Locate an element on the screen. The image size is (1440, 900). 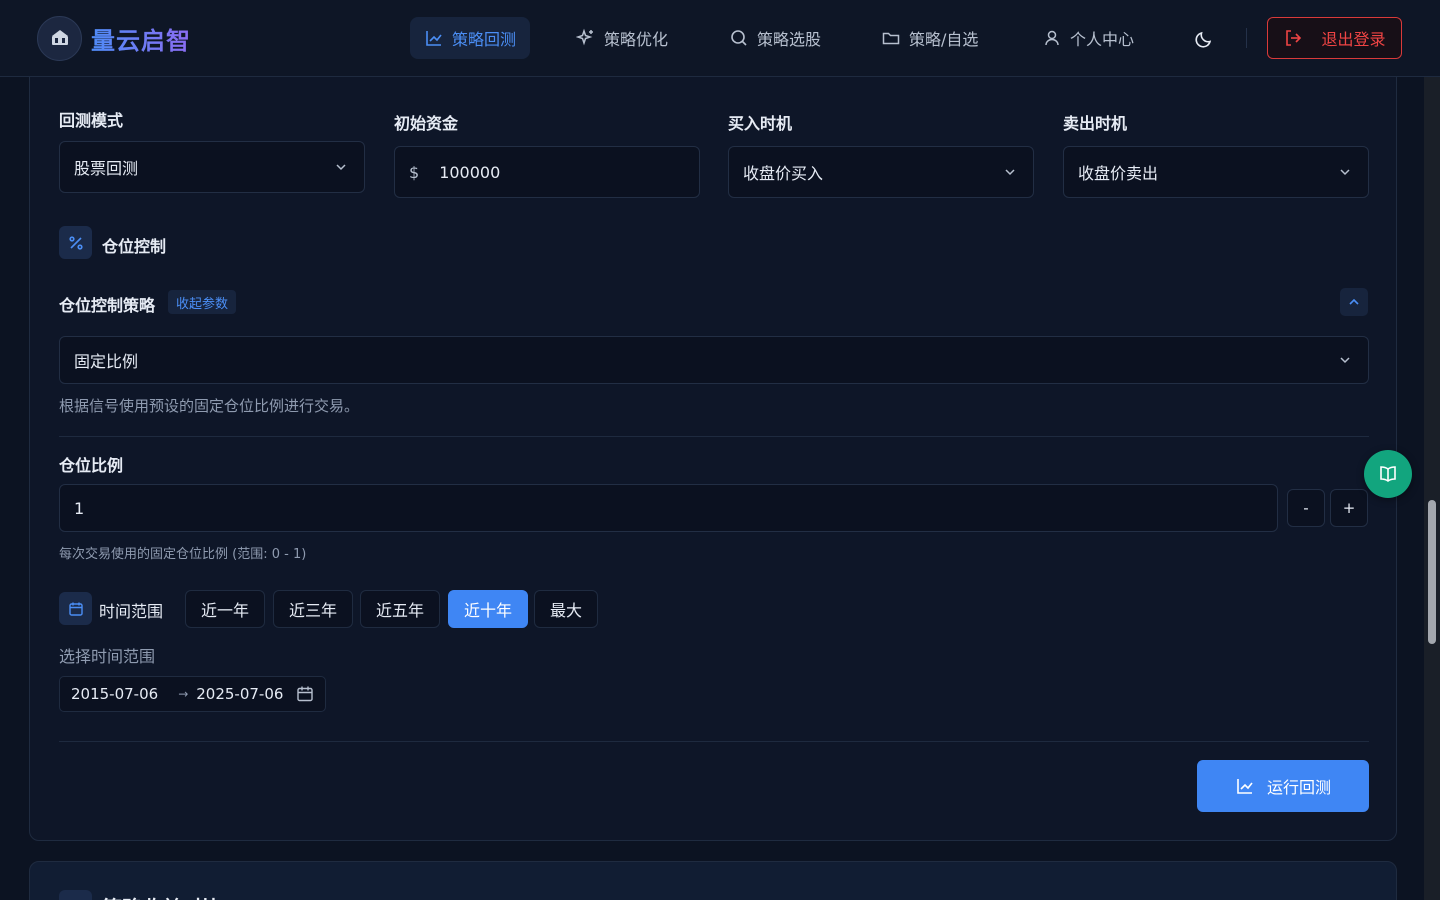
guide-book-button is located at coordinates (1388, 474).